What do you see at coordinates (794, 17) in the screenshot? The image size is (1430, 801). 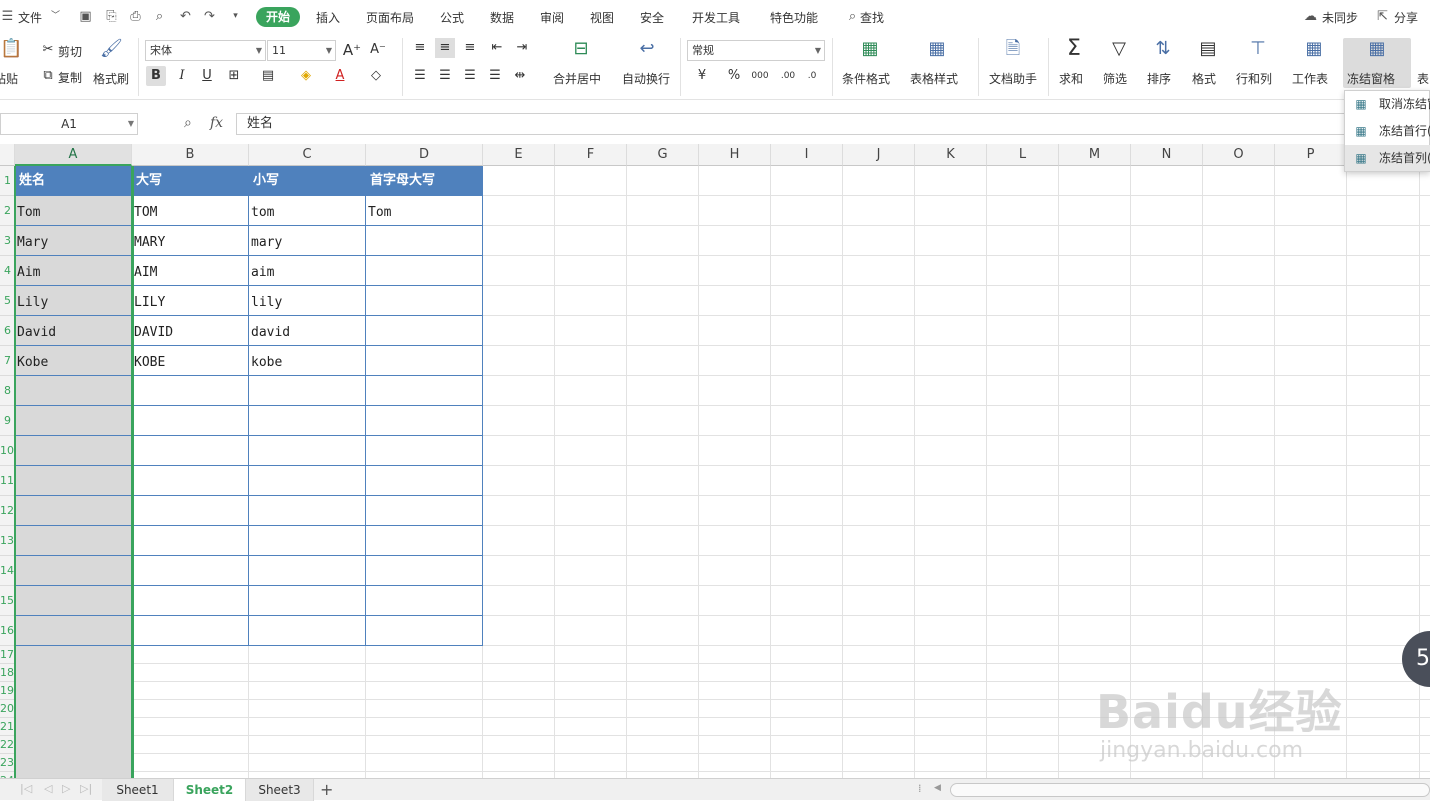 I see `tab-special-features: 特色功能` at bounding box center [794, 17].